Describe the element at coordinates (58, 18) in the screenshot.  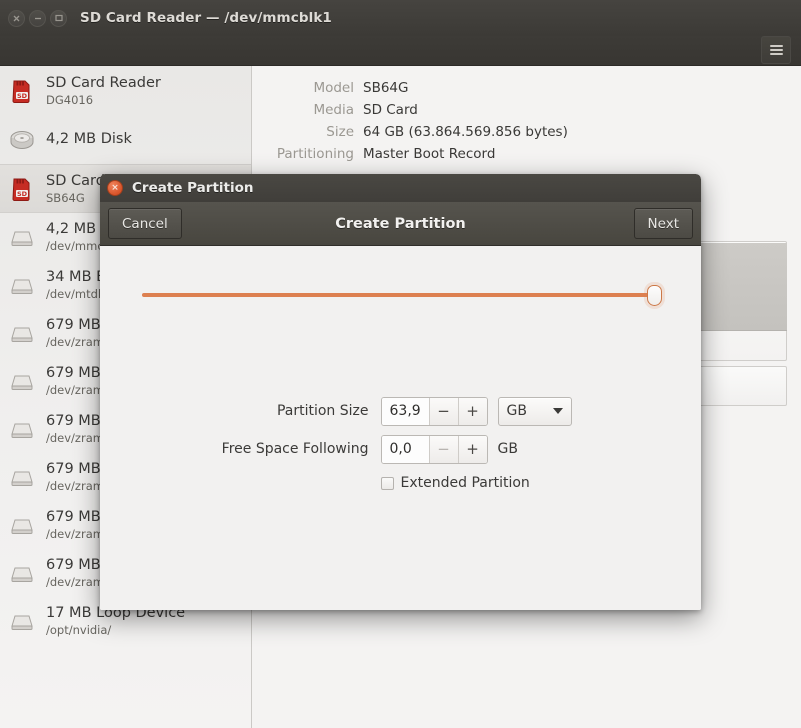
I see `maximize-window-icon` at that location.